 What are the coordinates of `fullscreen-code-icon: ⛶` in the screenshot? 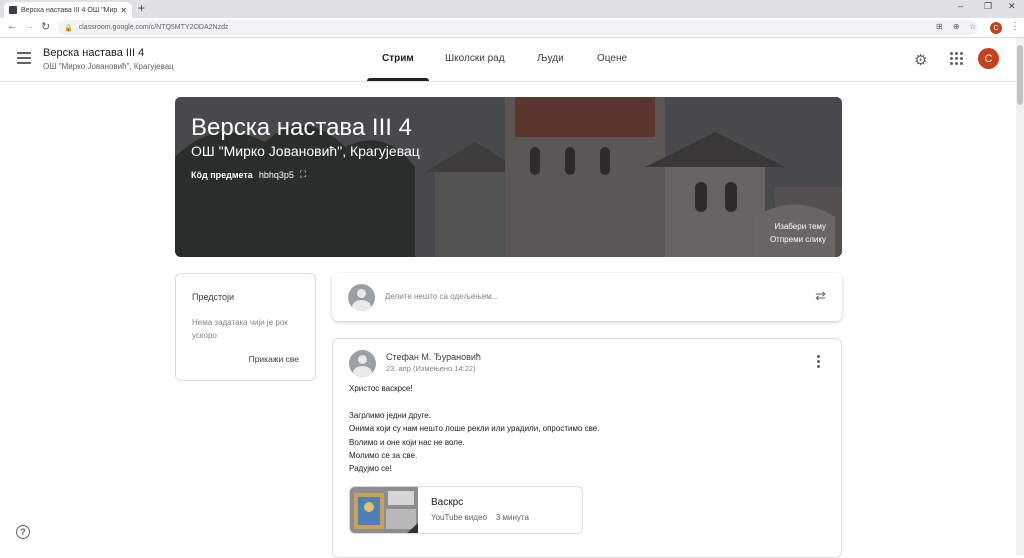 It's located at (303, 174).